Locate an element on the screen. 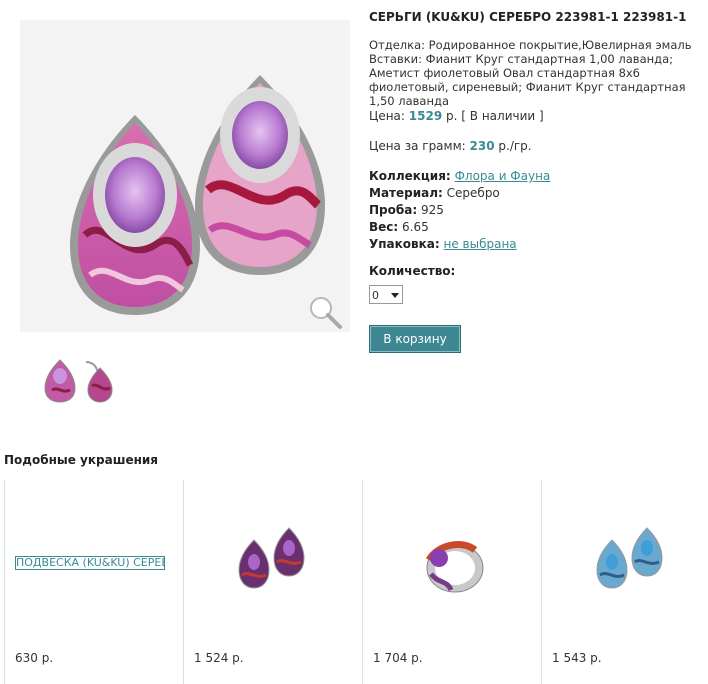  gram-price-row: Цена за грамм: 230 р./гр. is located at coordinates (450, 146).